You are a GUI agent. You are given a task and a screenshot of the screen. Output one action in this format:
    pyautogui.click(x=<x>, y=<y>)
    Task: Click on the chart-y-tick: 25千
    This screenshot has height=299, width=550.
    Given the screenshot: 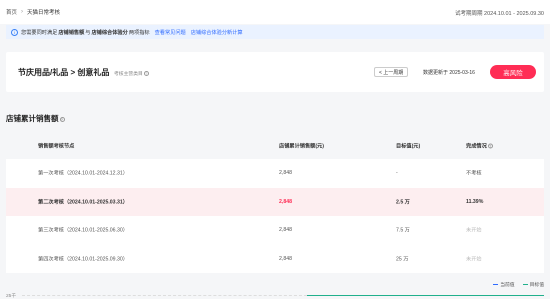 What is the action you would take?
    pyautogui.click(x=11, y=296)
    